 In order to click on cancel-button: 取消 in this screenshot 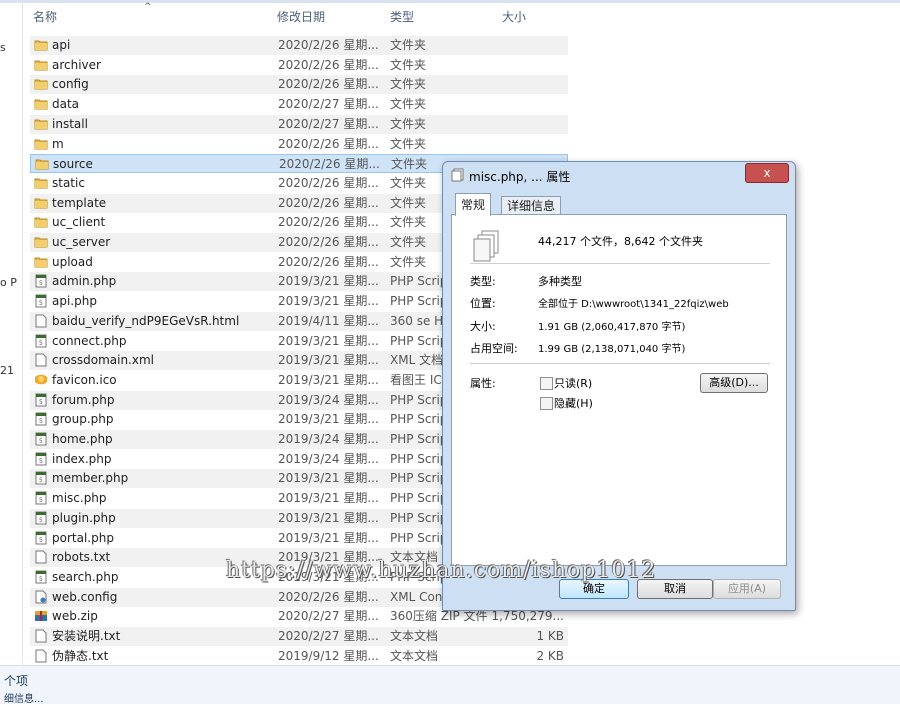, I will do `click(675, 589)`.